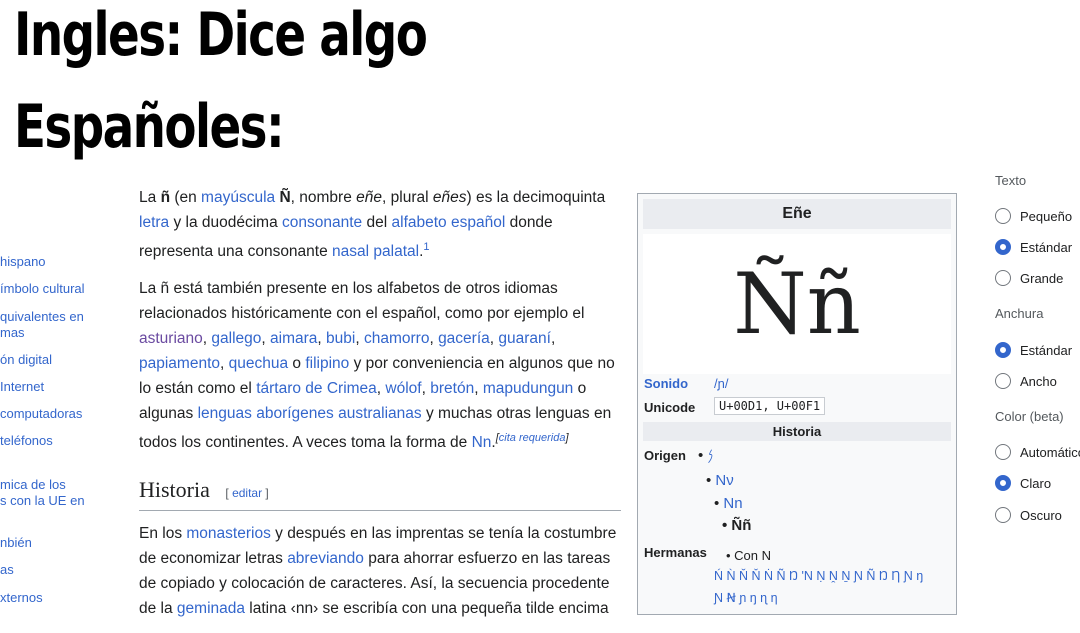  I want to click on option-automatico: Automático, so click(1037, 452).